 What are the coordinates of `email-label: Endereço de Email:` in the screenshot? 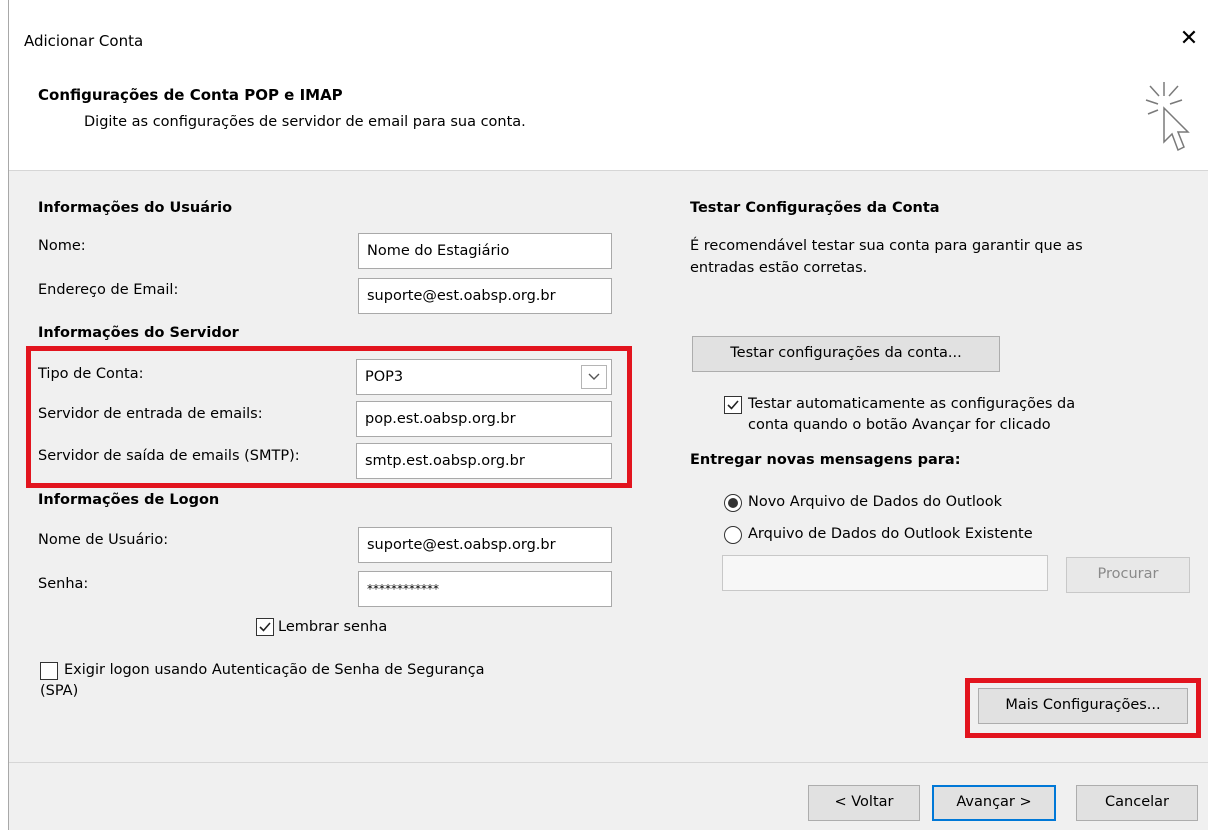 It's located at (108, 290).